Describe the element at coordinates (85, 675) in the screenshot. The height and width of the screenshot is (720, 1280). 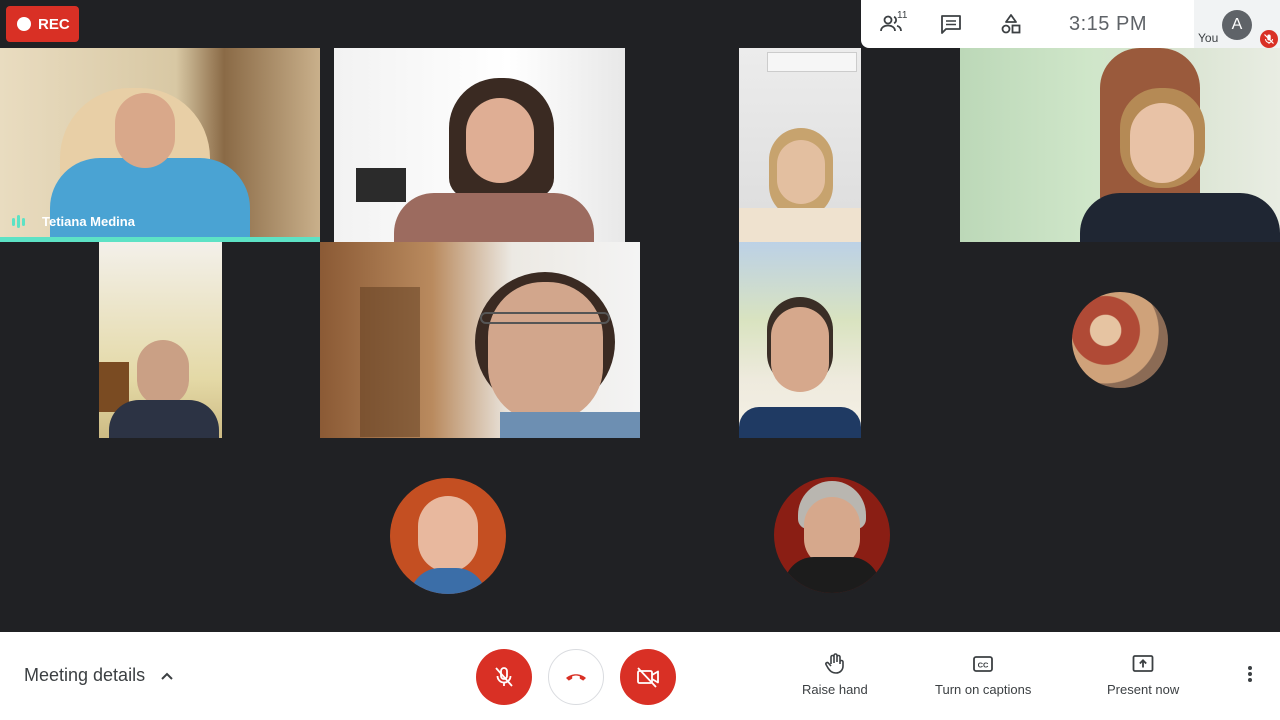
I see `meeting-details-label: Meeting details` at that location.